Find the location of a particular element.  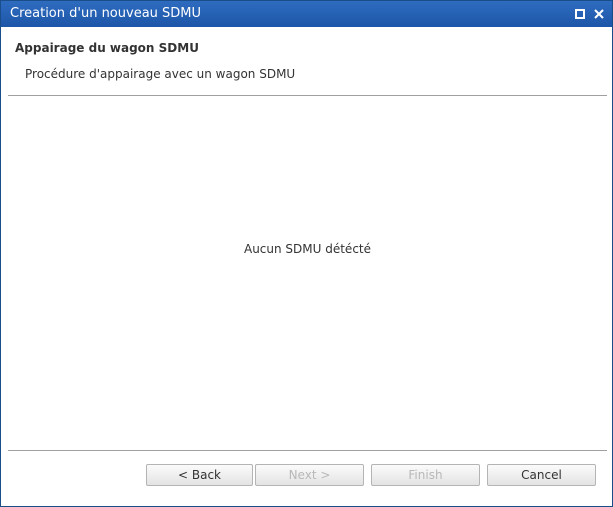

maximize-icon is located at coordinates (580, 14).